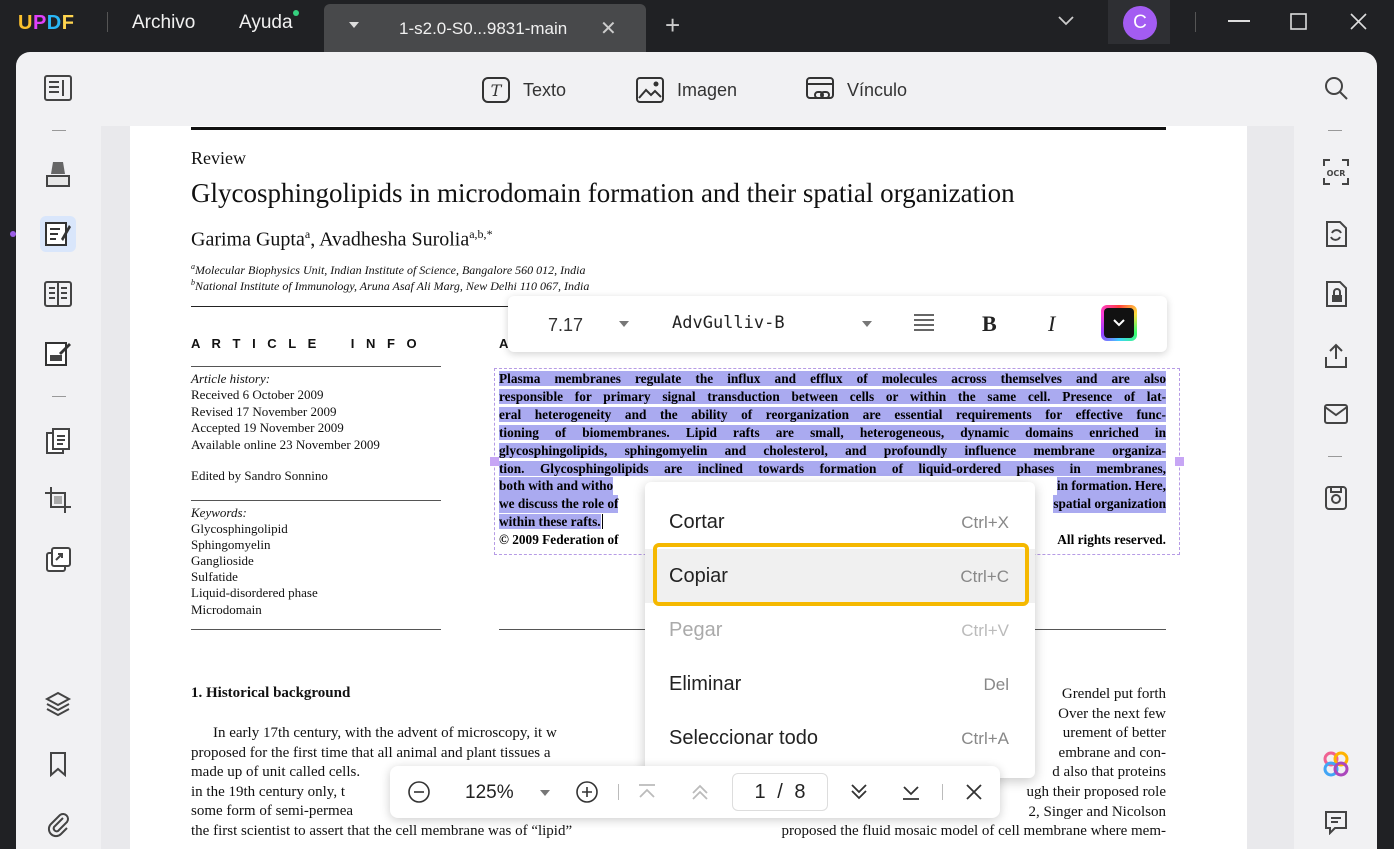 This screenshot has height=849, width=1394. I want to click on tools-icon, so click(58, 560).